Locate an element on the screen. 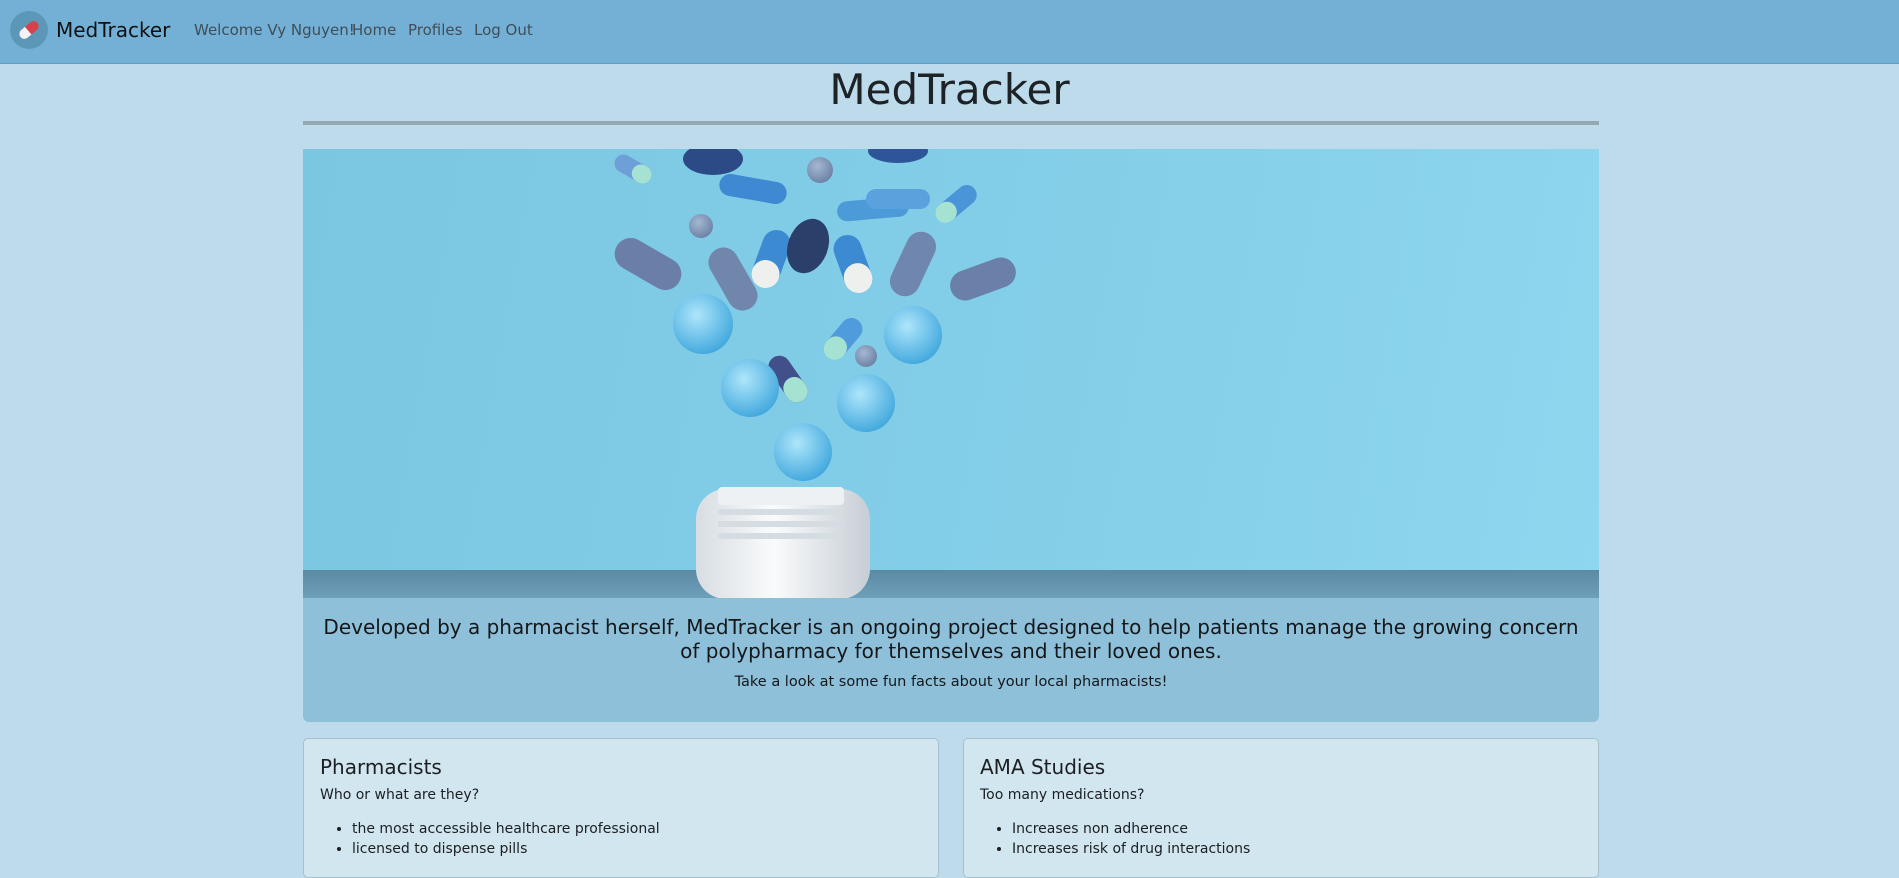 The width and height of the screenshot is (1899, 878). brand-link: MedTracker is located at coordinates (90, 30).